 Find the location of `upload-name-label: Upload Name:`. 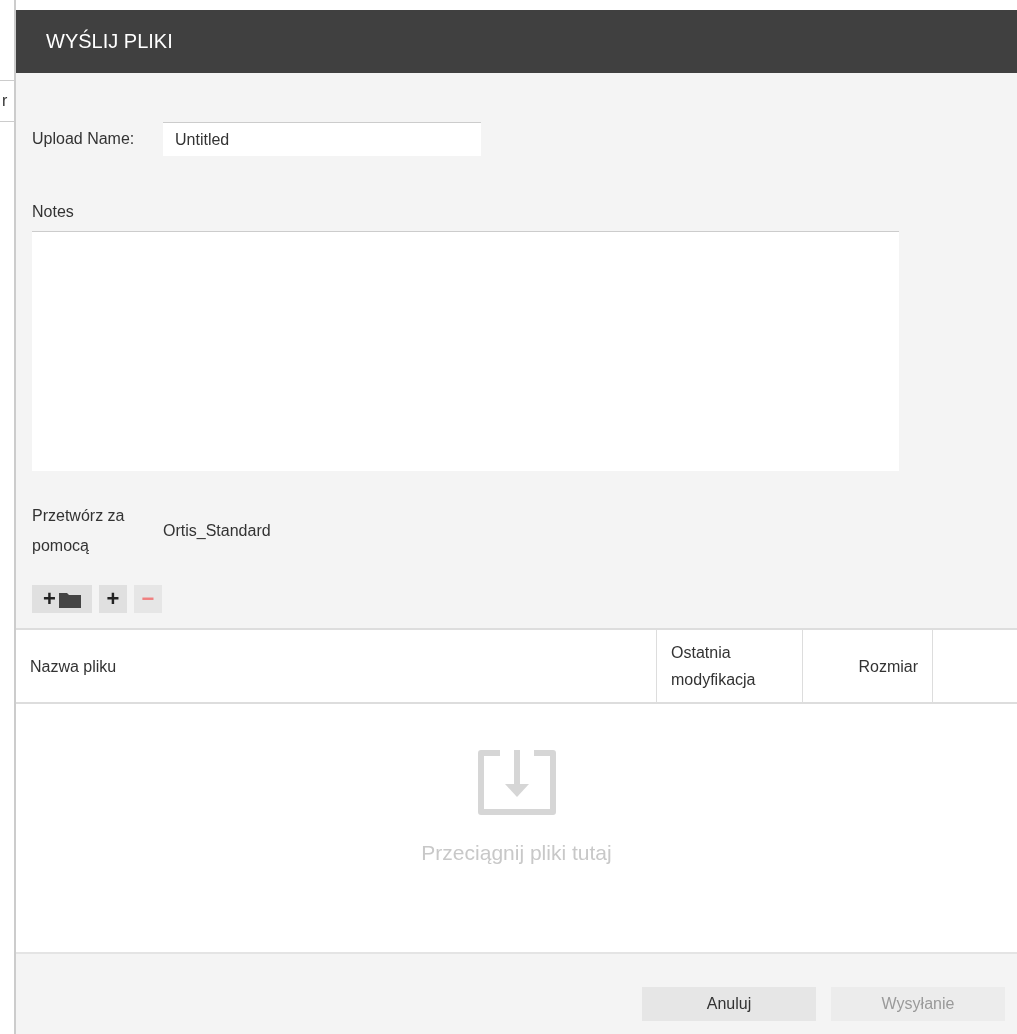

upload-name-label: Upload Name: is located at coordinates (84, 139).